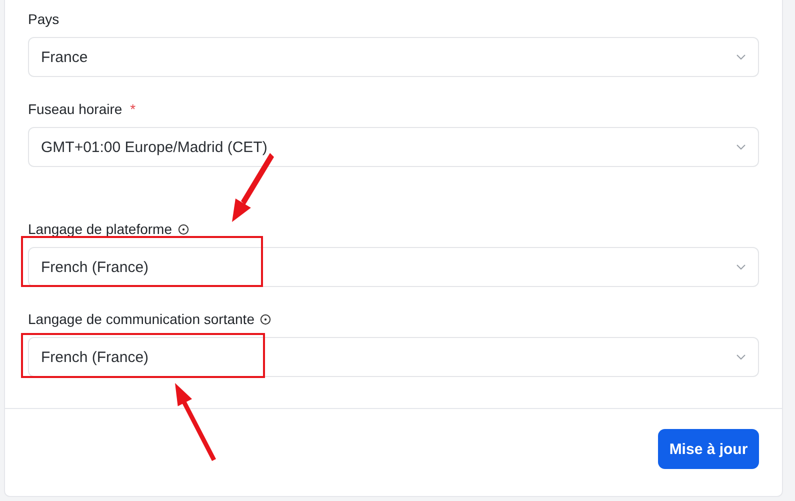  I want to click on field-label: Pays, so click(44, 19).